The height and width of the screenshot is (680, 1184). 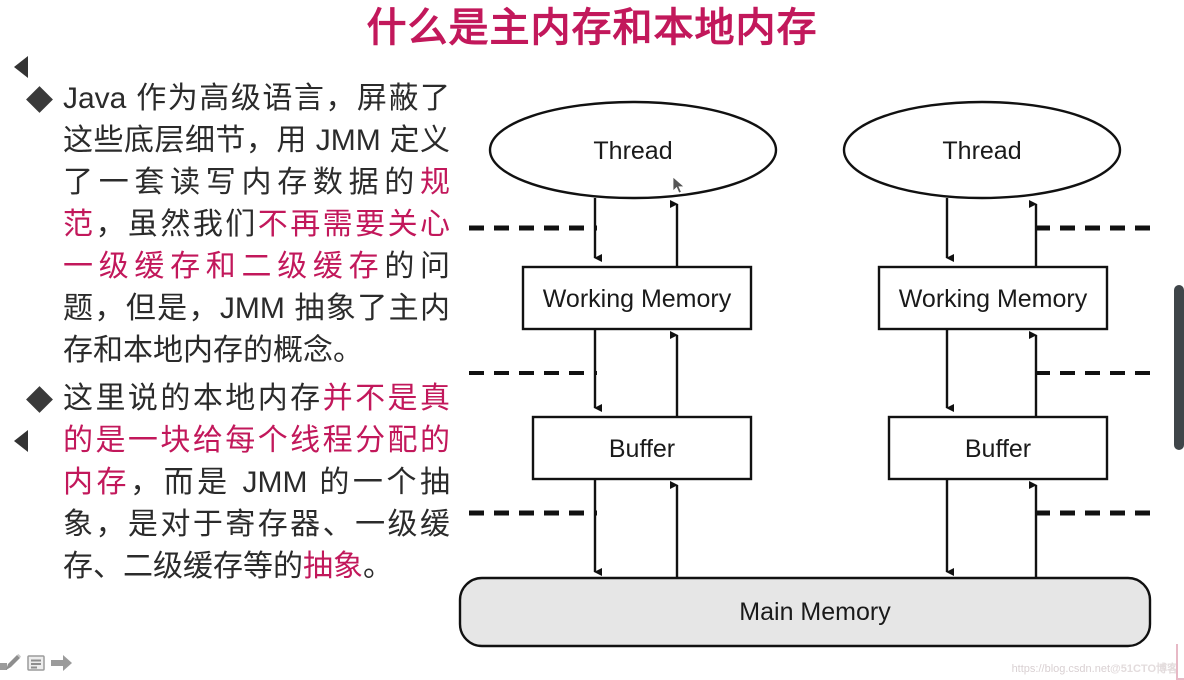 What do you see at coordinates (1179, 367) in the screenshot?
I see `scrollbar-thumb` at bounding box center [1179, 367].